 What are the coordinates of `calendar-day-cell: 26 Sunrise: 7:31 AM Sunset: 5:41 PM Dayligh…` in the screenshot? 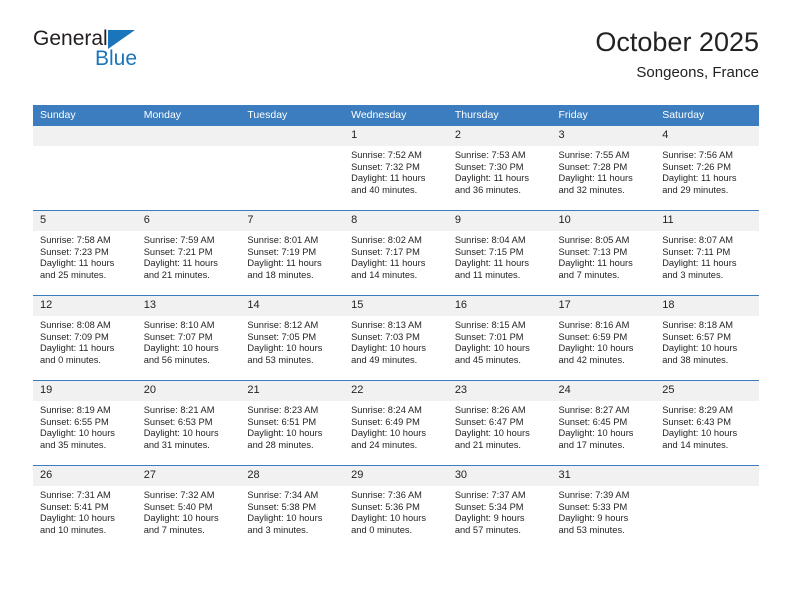 It's located at (85, 507).